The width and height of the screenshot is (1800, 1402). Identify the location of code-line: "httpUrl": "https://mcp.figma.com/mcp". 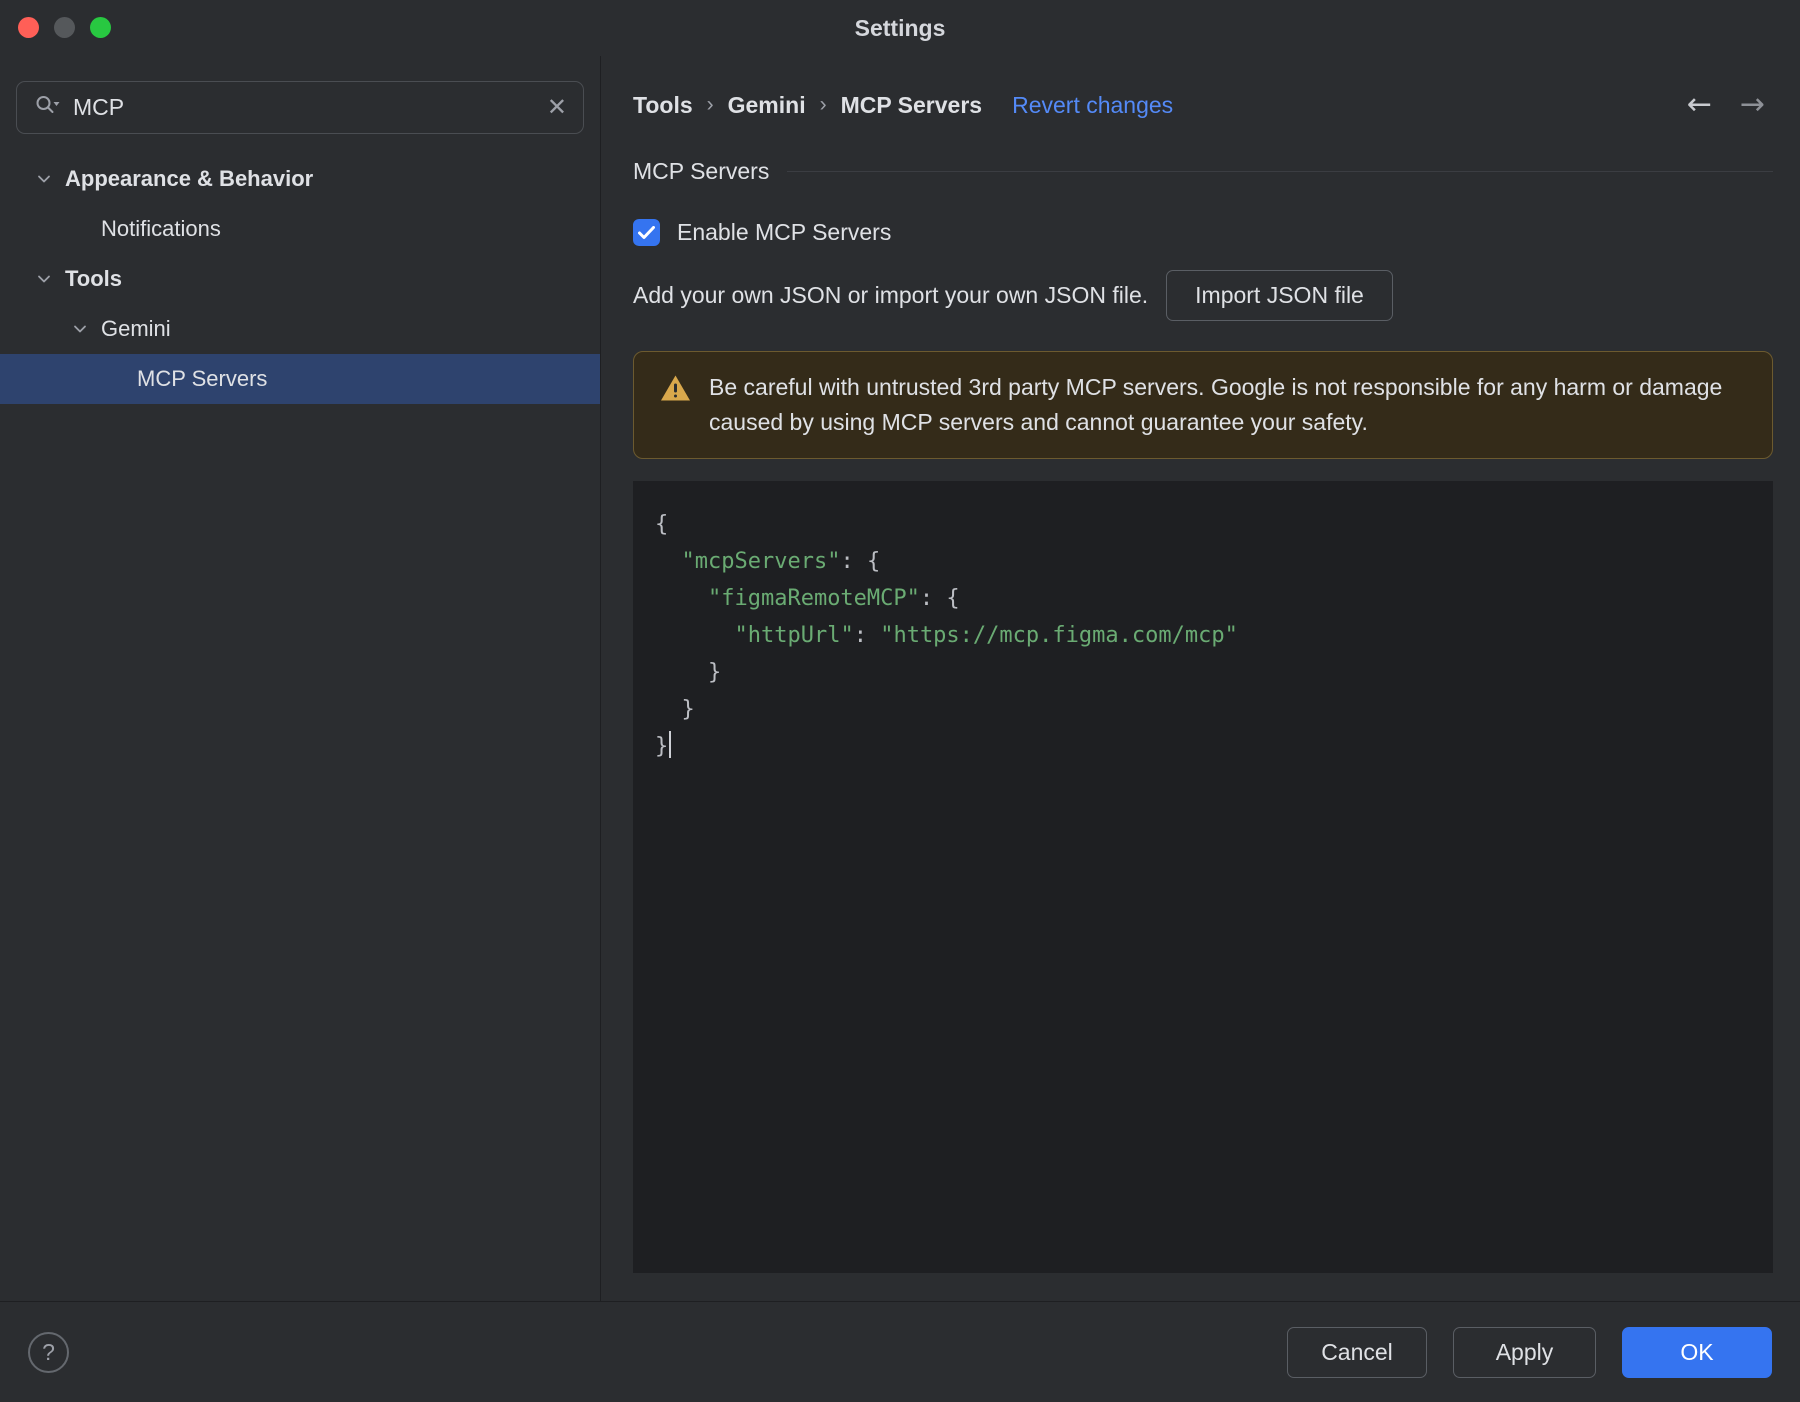
(986, 635).